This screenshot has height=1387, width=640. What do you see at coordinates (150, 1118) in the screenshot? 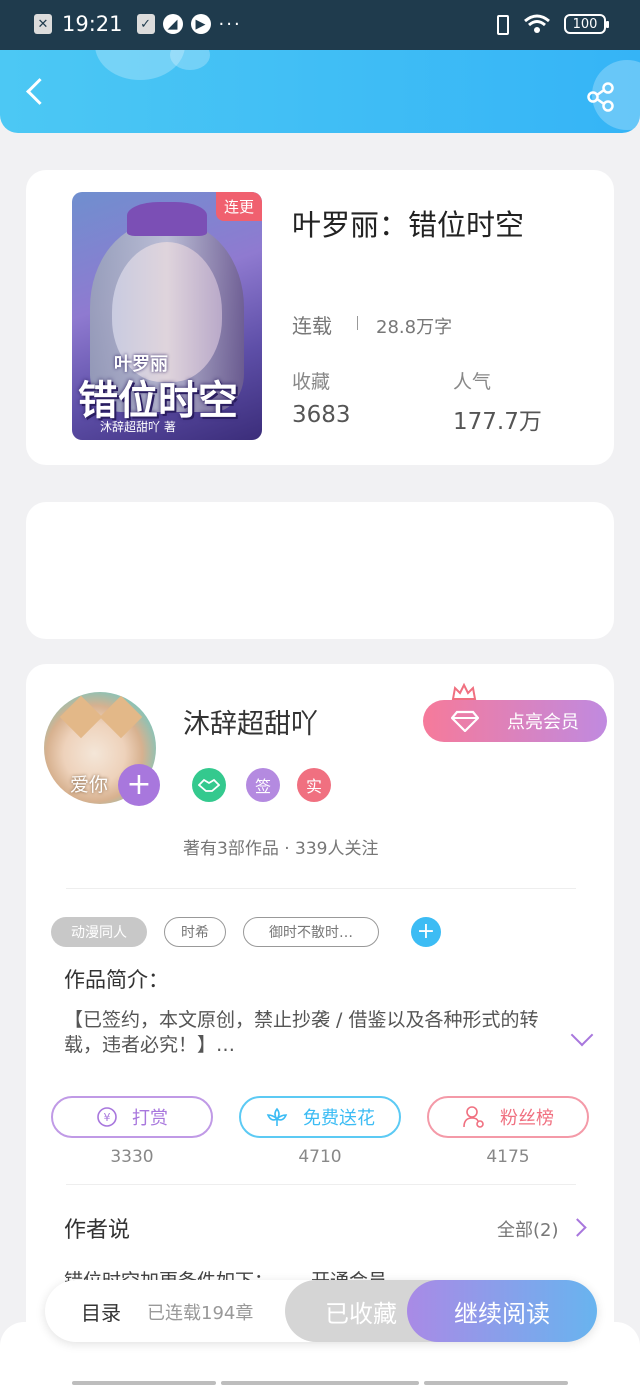
I see `reward-label: 打赏` at bounding box center [150, 1118].